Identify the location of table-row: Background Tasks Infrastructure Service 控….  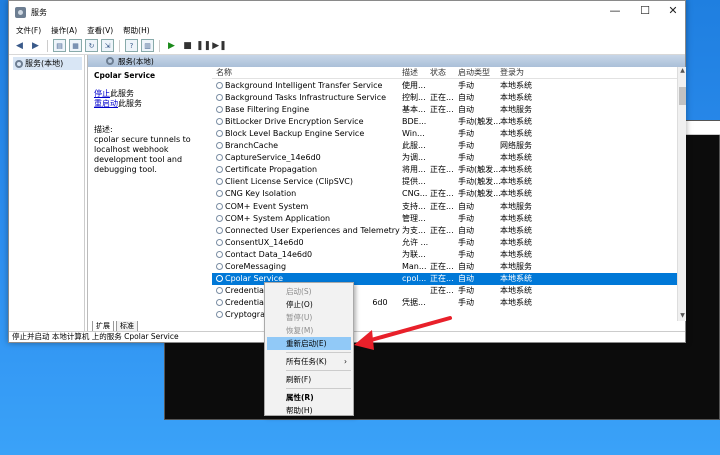
(449, 97).